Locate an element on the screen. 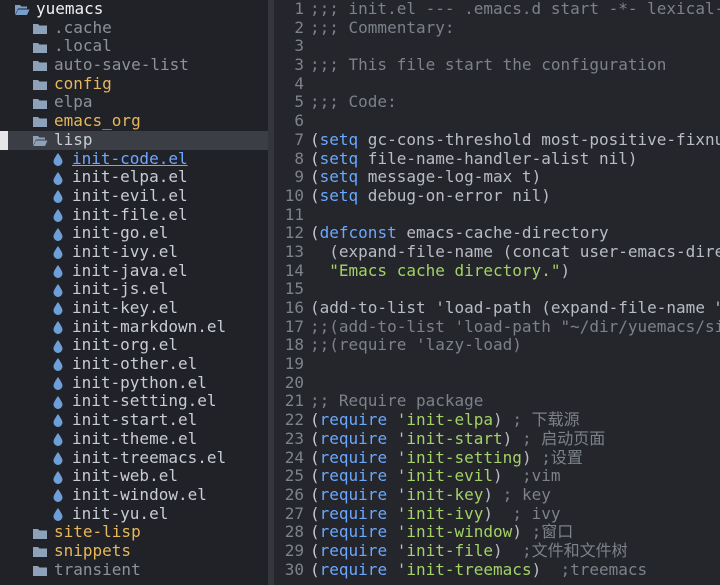  code-token: ;;; Code: is located at coordinates (353, 102).